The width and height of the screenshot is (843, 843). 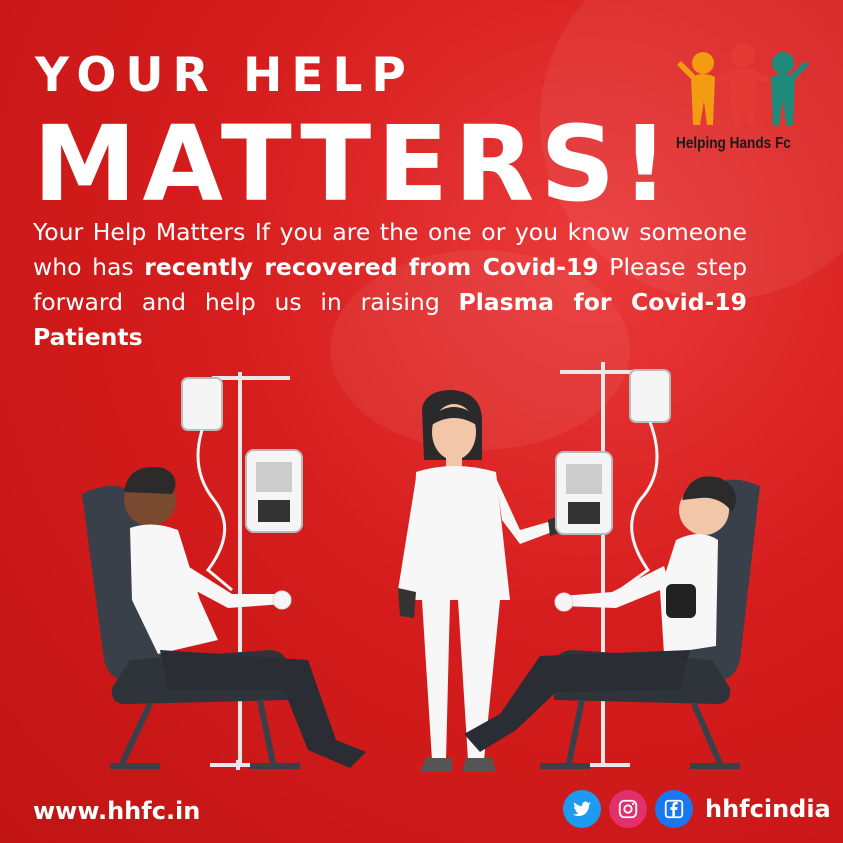 What do you see at coordinates (242, 571) in the screenshot?
I see `left-iv-stand` at bounding box center [242, 571].